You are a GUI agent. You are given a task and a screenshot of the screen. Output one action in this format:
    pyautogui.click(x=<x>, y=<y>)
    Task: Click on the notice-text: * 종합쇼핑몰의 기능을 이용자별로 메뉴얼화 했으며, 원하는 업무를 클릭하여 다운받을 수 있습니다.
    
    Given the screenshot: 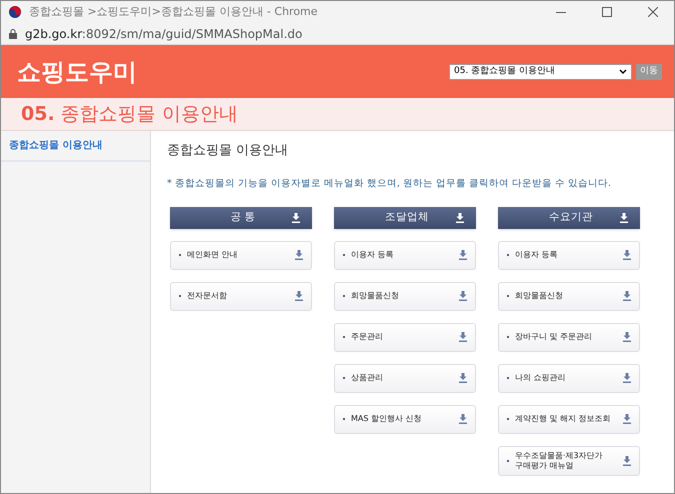 What is the action you would take?
    pyautogui.click(x=389, y=183)
    